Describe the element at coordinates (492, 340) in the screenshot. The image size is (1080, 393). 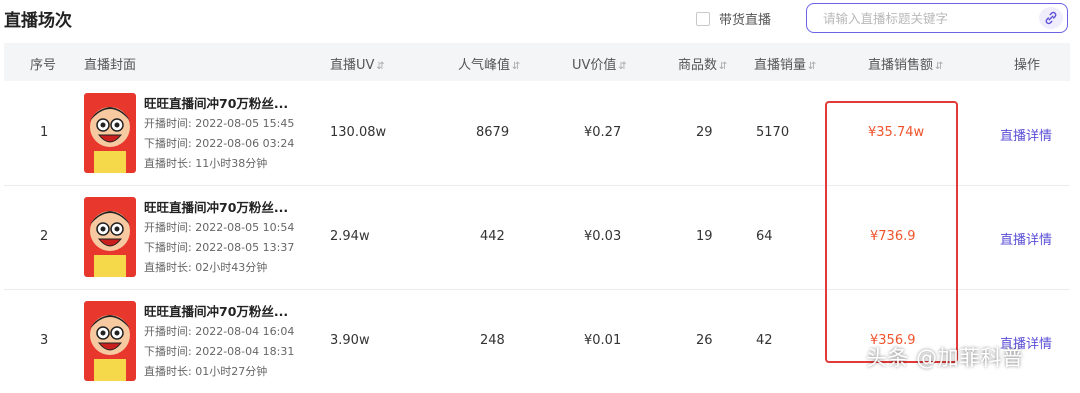
I see `peak-value: 248` at that location.